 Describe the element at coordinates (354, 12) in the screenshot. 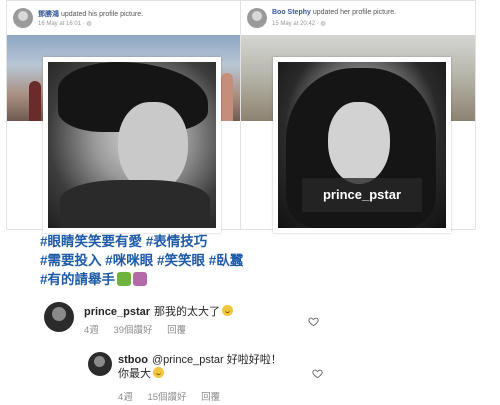

I see `post-action: updated her profile picture.` at that location.